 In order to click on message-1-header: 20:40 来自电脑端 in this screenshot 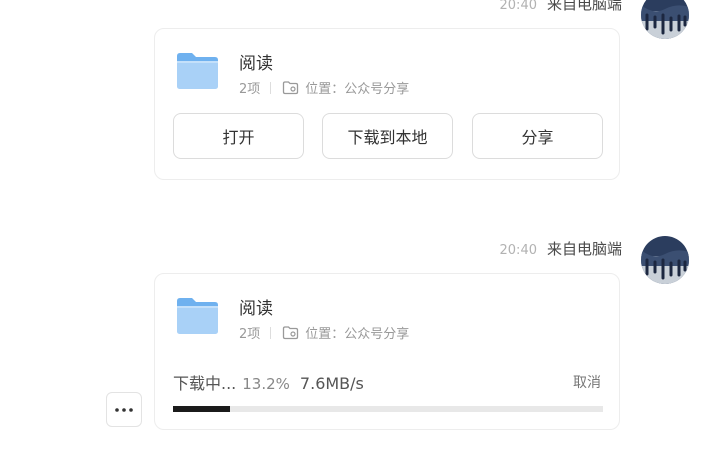, I will do `click(561, 7)`.